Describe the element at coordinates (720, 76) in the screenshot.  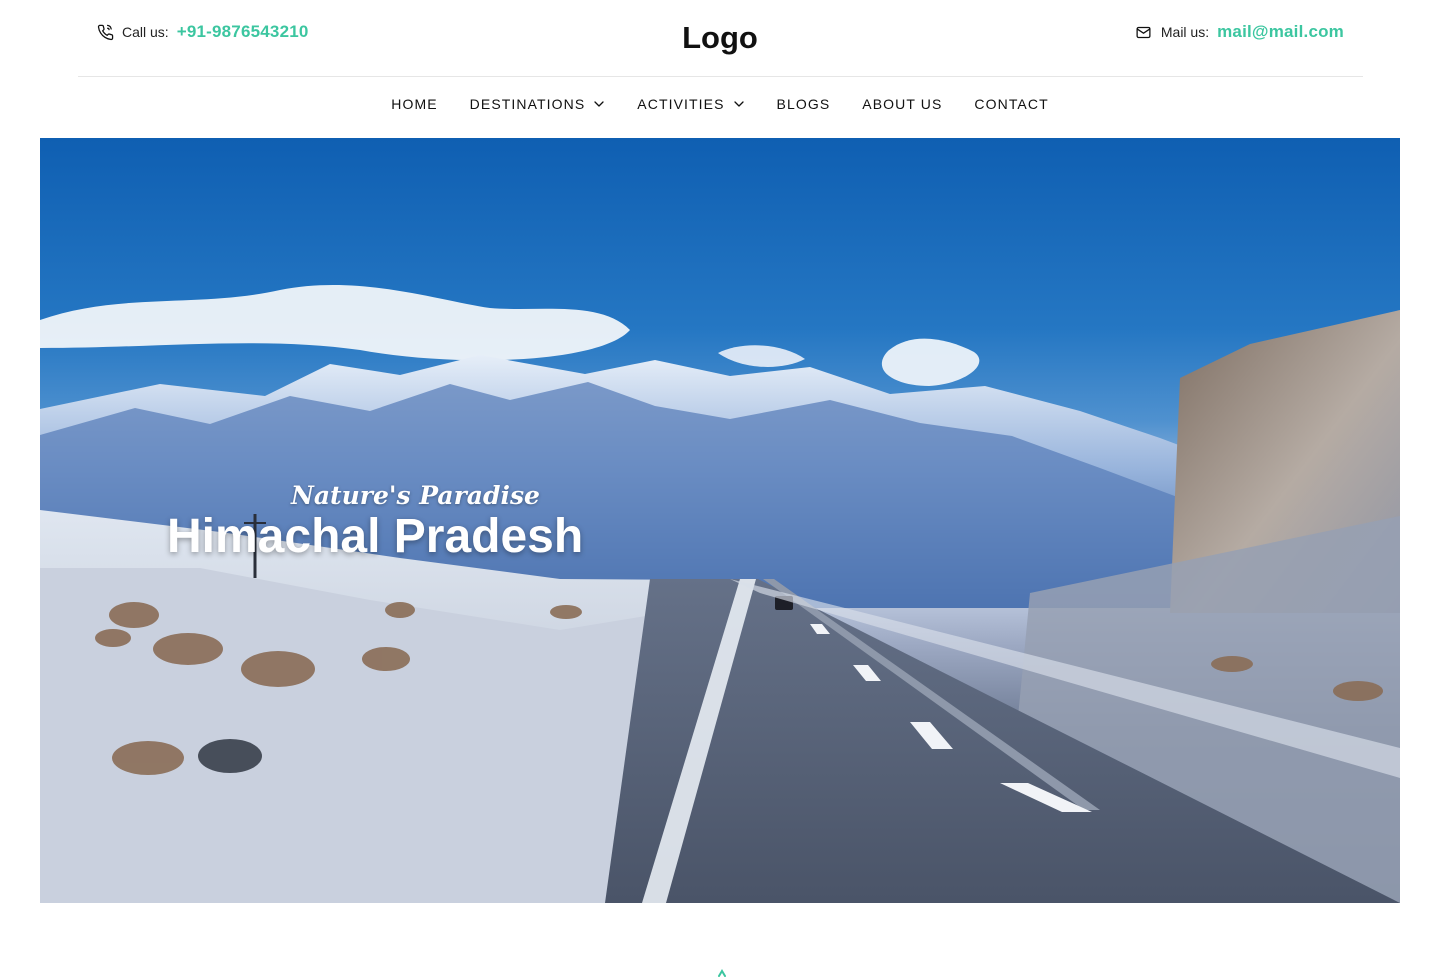
I see `header-divider` at that location.